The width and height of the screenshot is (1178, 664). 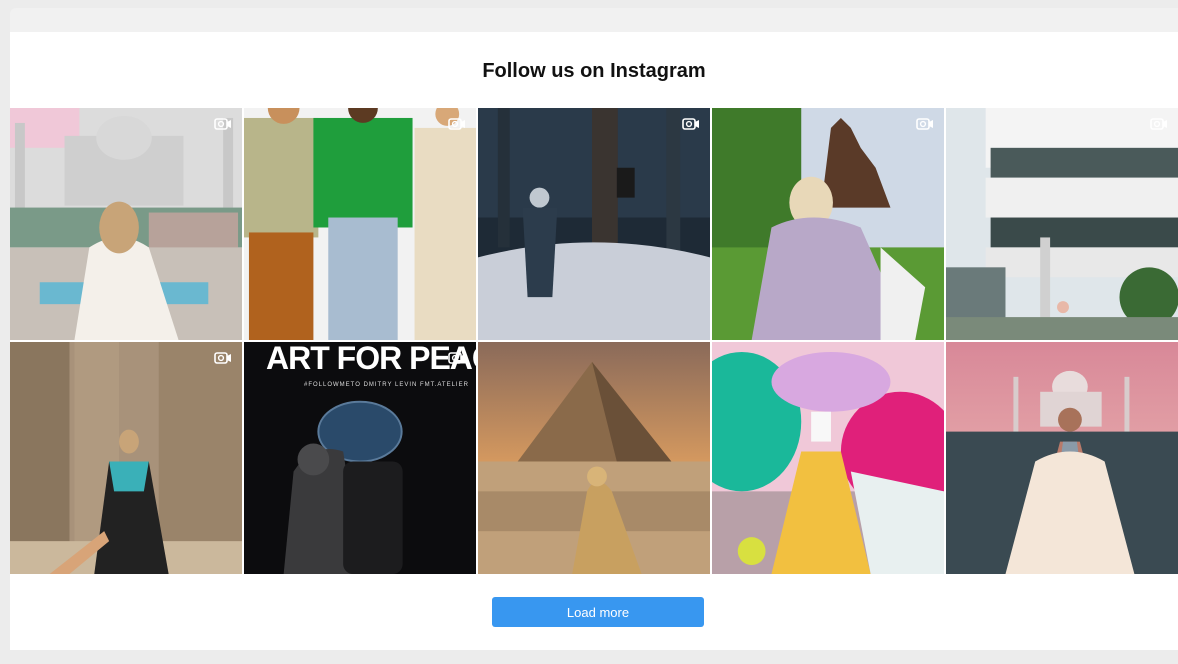 I want to click on top-bar, so click(x=594, y=20).